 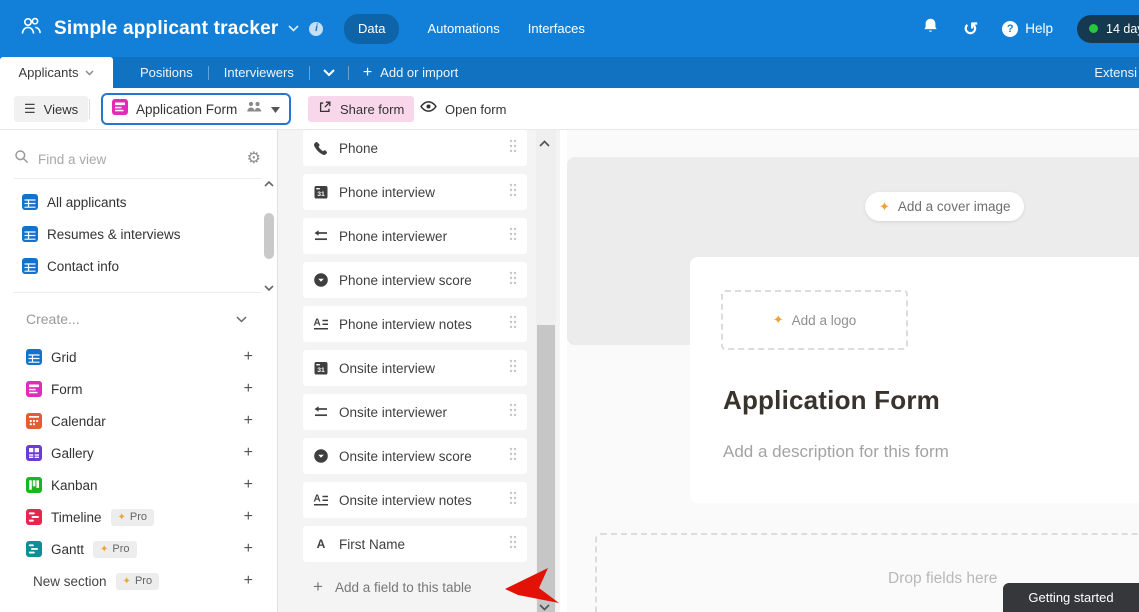 What do you see at coordinates (137, 292) in the screenshot?
I see `sidebar-divider` at bounding box center [137, 292].